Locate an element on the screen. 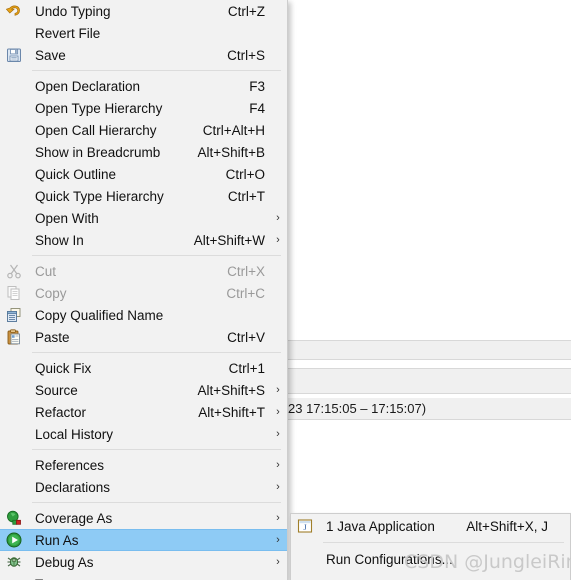 Image resolution: width=571 pixels, height=580 pixels. menu-item-label: Open With is located at coordinates (67, 218).